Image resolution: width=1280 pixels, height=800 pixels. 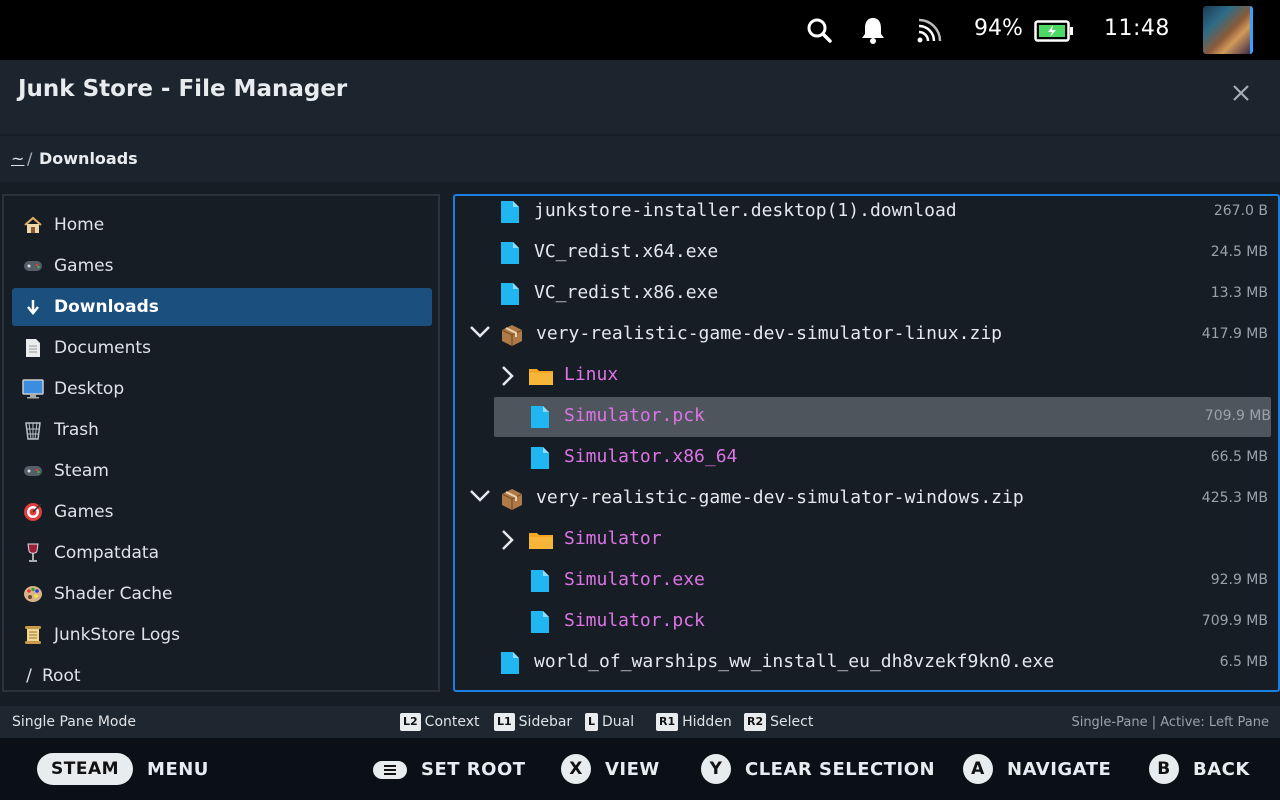 What do you see at coordinates (449, 769) in the screenshot?
I see `set-root-button: SET ROOT` at bounding box center [449, 769].